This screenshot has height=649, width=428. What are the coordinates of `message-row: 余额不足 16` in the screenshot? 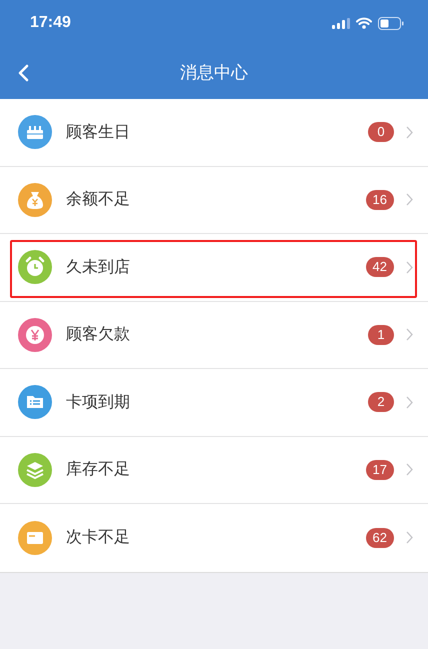 It's located at (214, 200).